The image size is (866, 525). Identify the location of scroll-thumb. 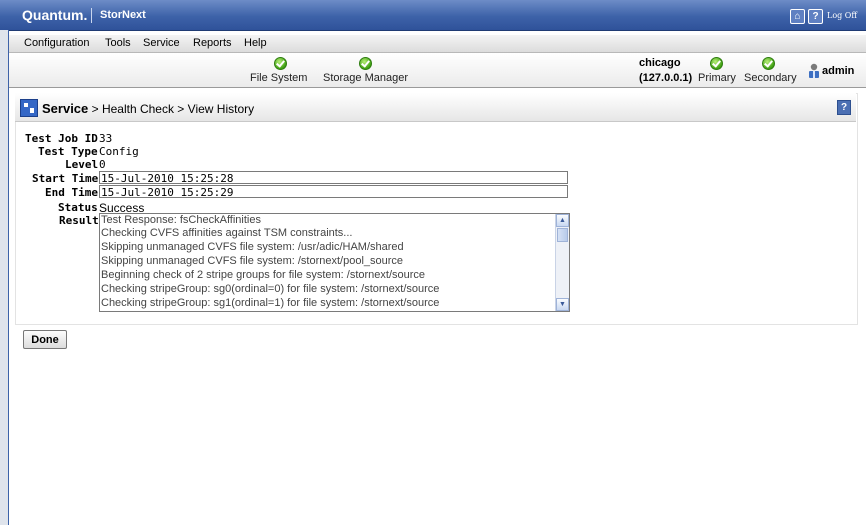
(562, 235).